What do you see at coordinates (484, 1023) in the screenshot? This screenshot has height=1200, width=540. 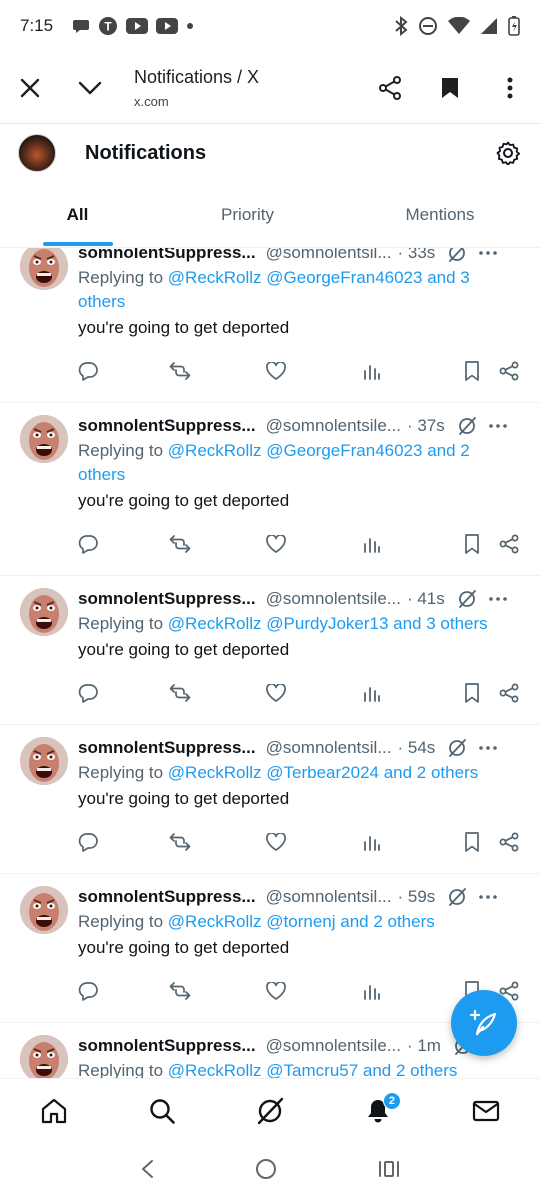 I see `compose-post-button` at bounding box center [484, 1023].